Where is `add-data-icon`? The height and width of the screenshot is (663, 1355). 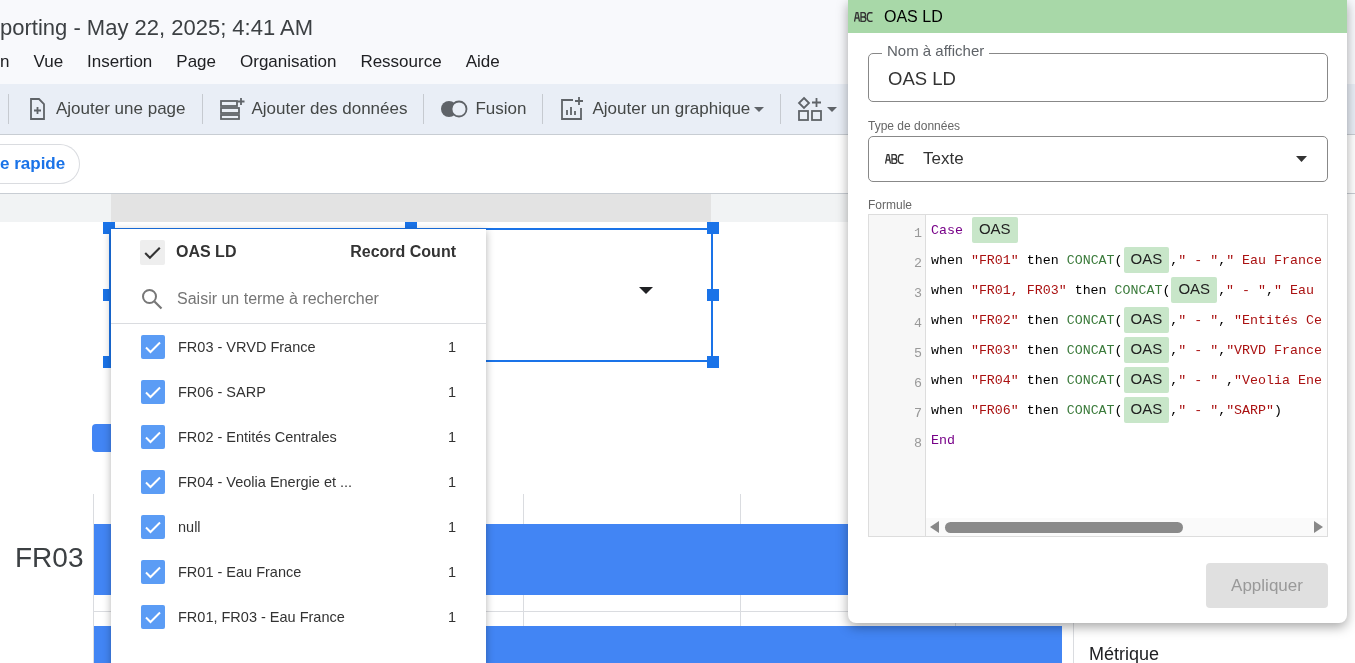 add-data-icon is located at coordinates (231, 109).